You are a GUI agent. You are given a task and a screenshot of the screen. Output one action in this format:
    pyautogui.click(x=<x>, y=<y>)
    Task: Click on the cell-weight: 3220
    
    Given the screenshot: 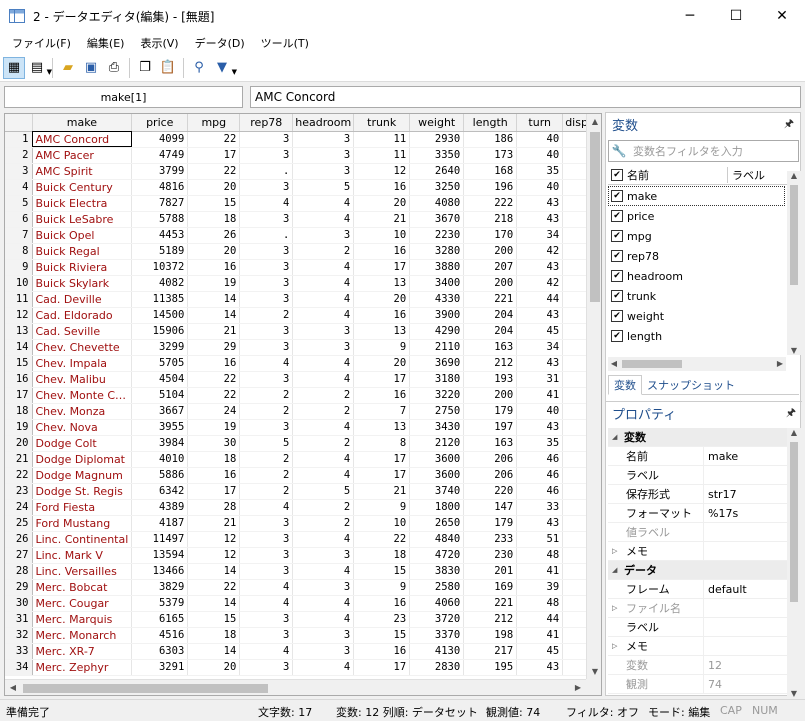 What is the action you would take?
    pyautogui.click(x=437, y=395)
    